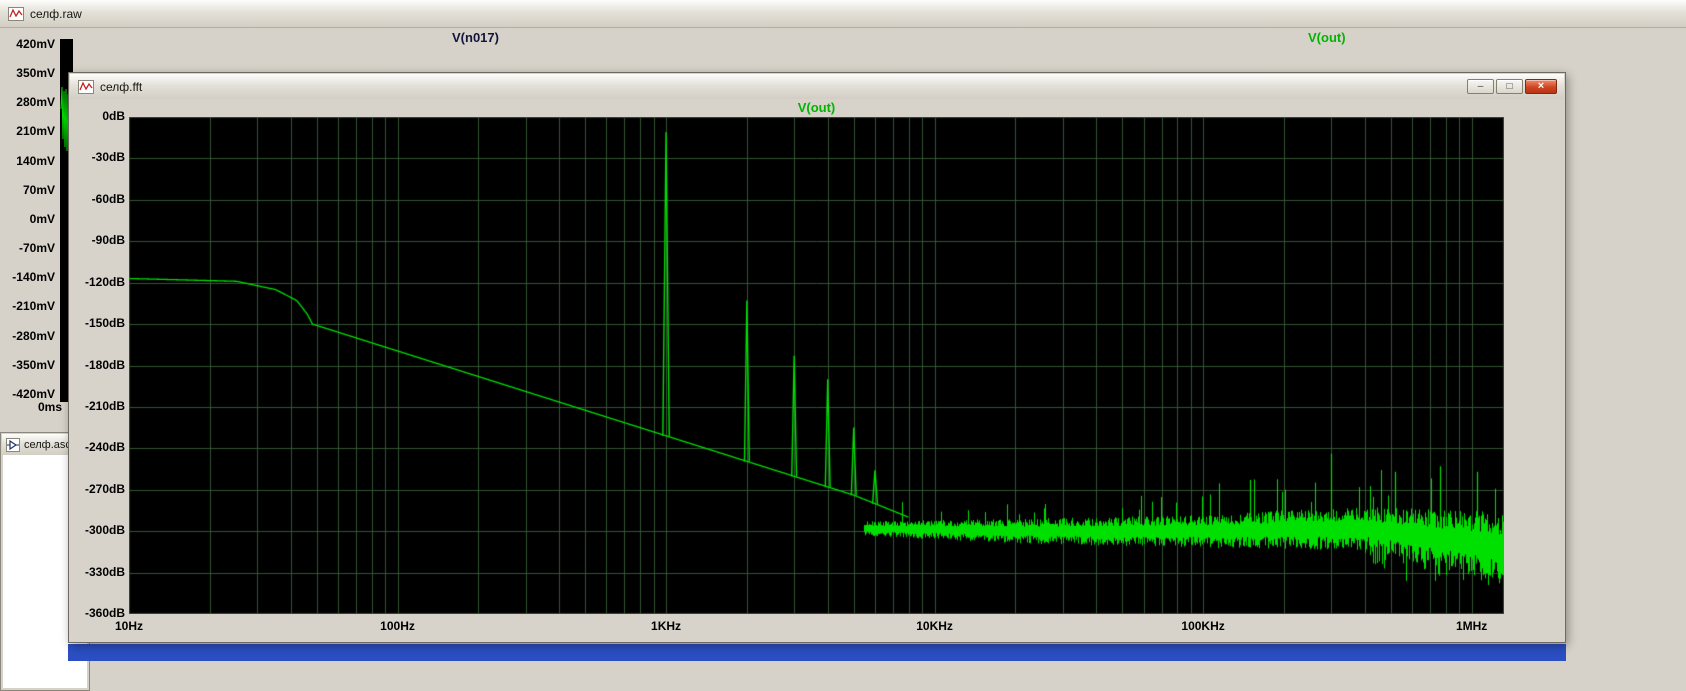  I want to click on fft-x-tick-label: 100Hz, so click(397, 626).